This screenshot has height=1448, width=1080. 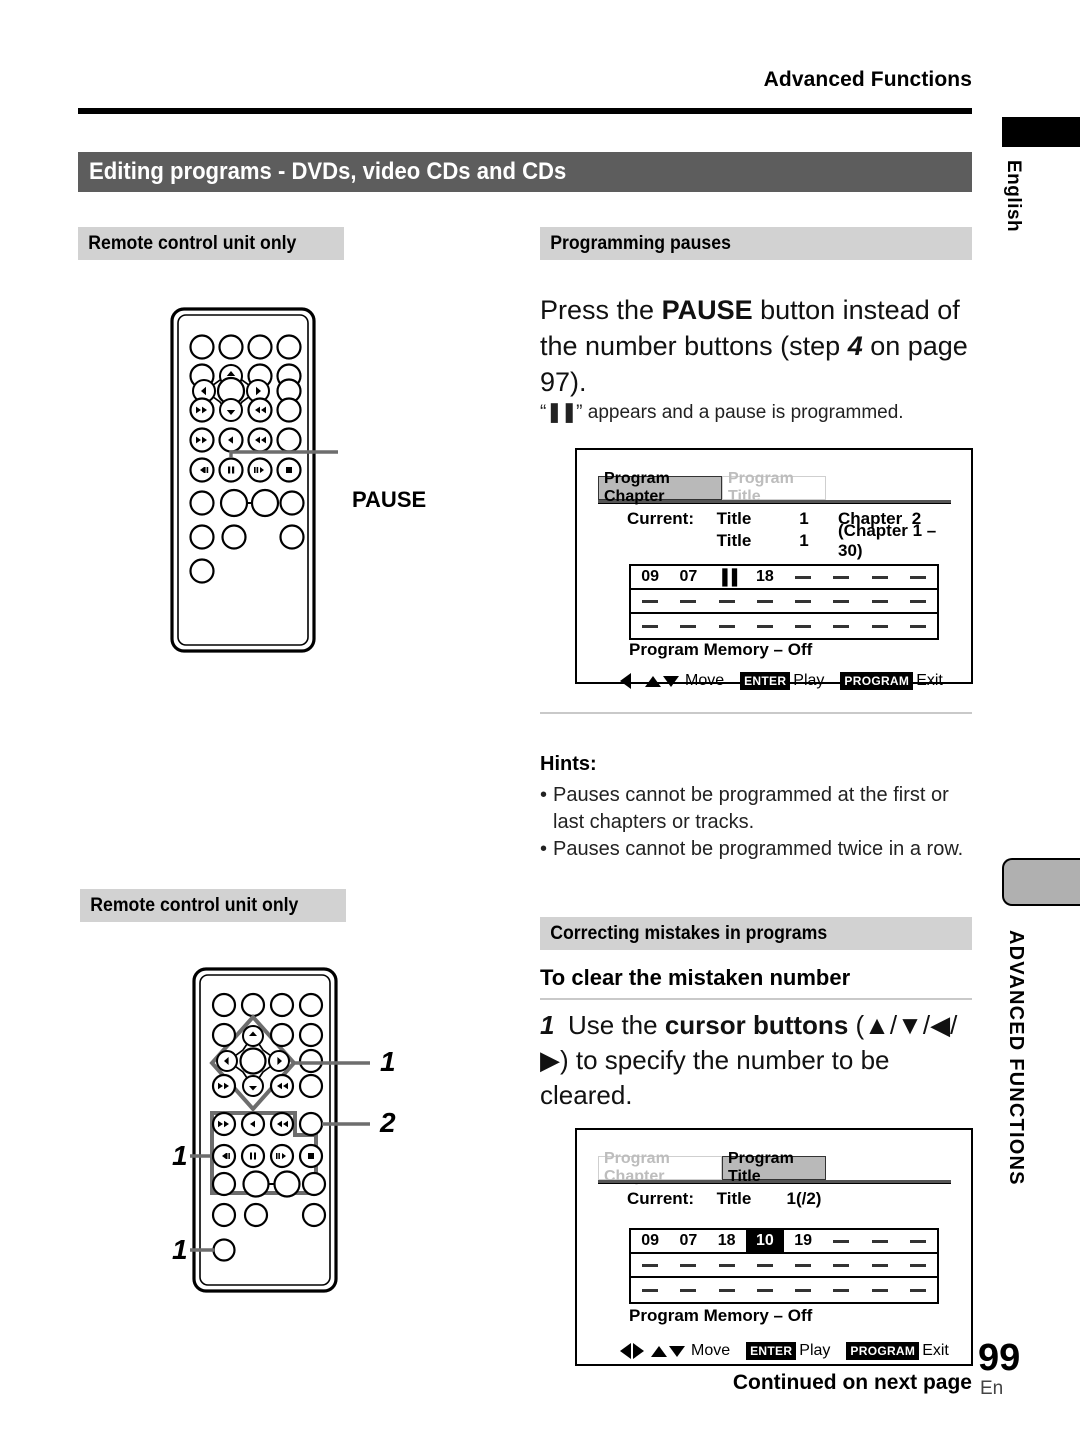 What do you see at coordinates (740, 412) in the screenshot?
I see `note-text: ” appears and a pause is programmed.` at bounding box center [740, 412].